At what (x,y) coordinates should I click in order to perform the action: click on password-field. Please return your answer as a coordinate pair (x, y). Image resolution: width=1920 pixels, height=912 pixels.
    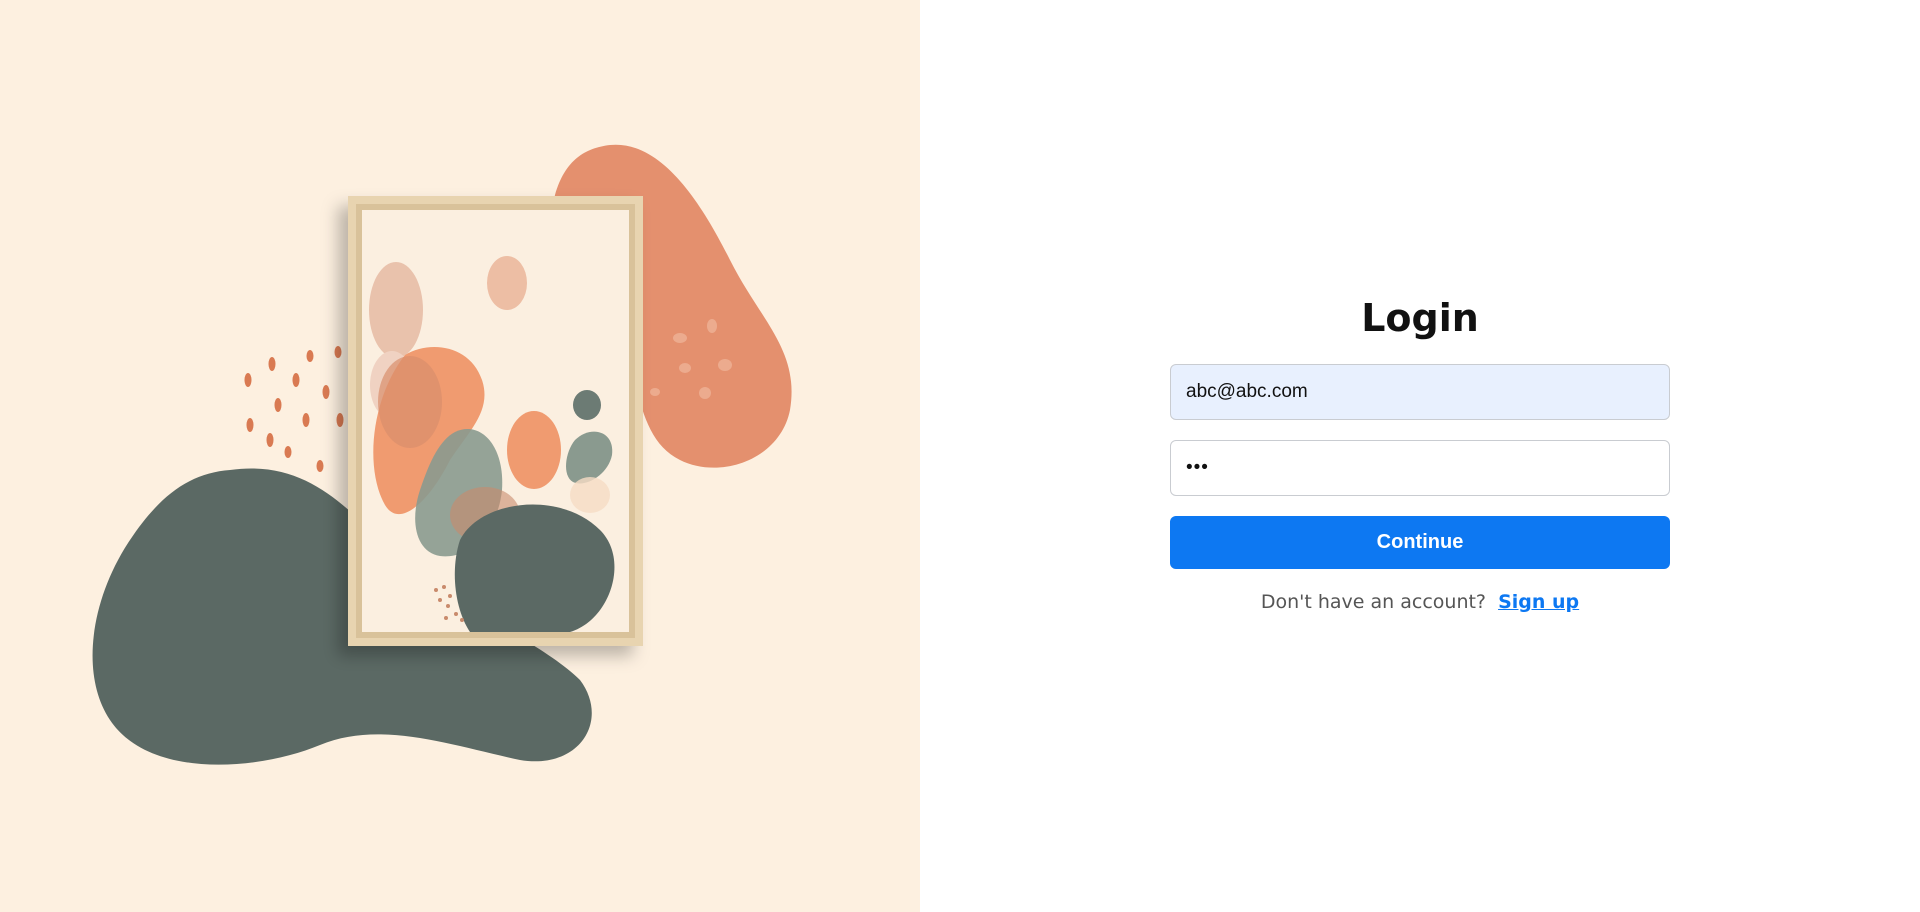
    Looking at the image, I should click on (1420, 468).